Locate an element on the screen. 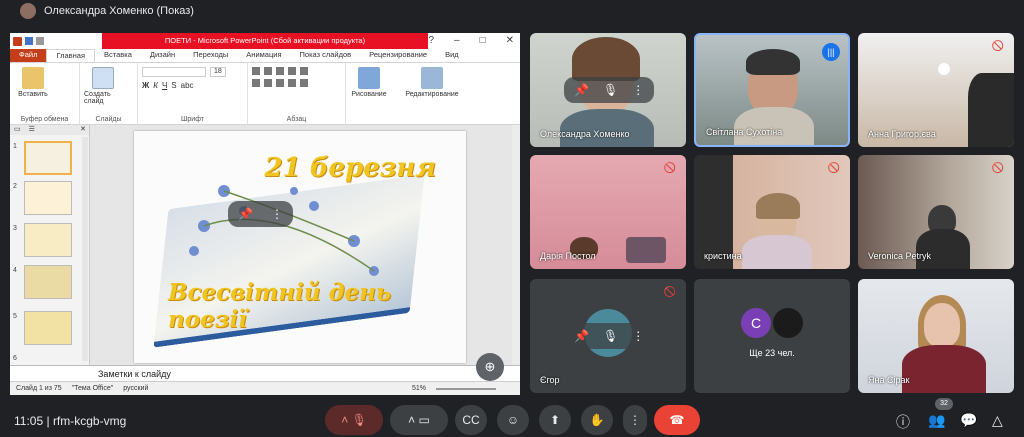 This screenshot has height=437, width=1024. powerpoint-icon is located at coordinates (17, 41).